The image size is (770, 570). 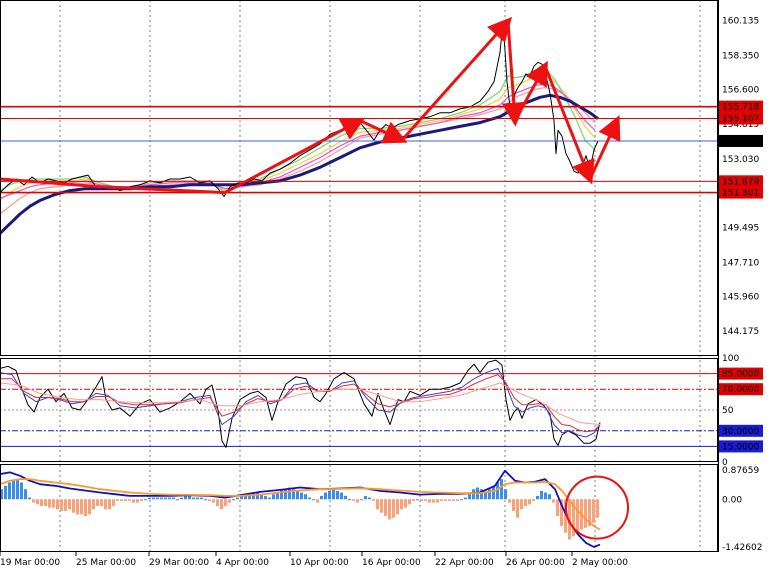 What do you see at coordinates (742, 548) in the screenshot?
I see `macd-tick-label: -1.42602` at bounding box center [742, 548].